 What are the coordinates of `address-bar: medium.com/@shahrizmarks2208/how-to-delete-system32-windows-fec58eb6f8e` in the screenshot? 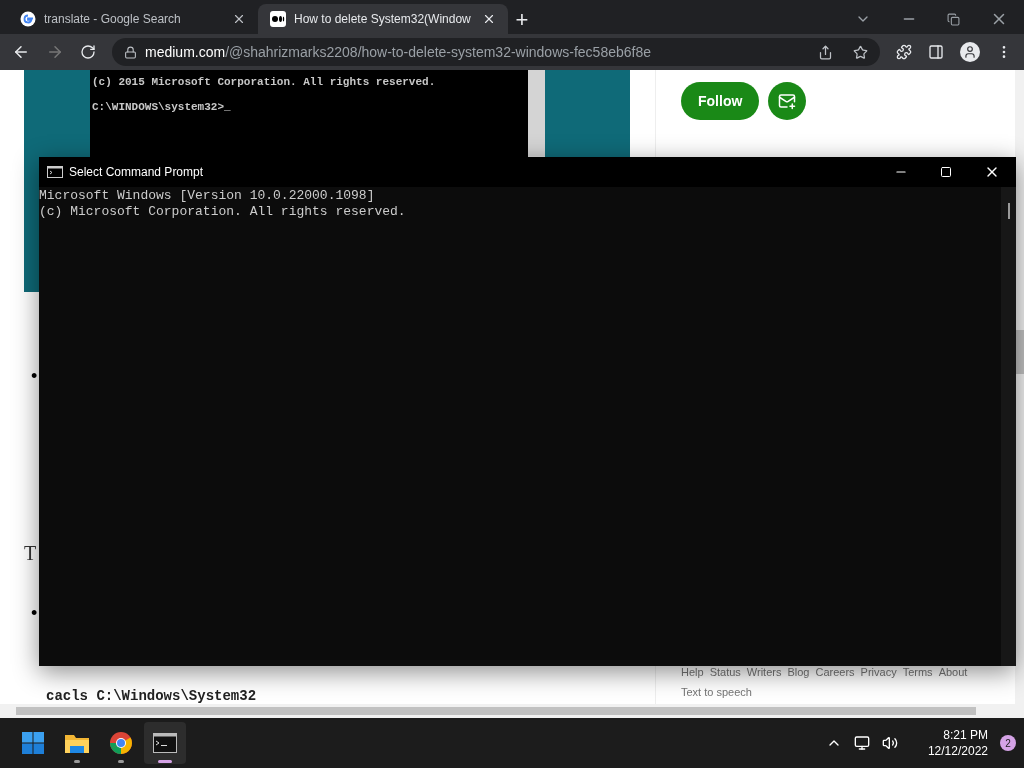 It's located at (496, 52).